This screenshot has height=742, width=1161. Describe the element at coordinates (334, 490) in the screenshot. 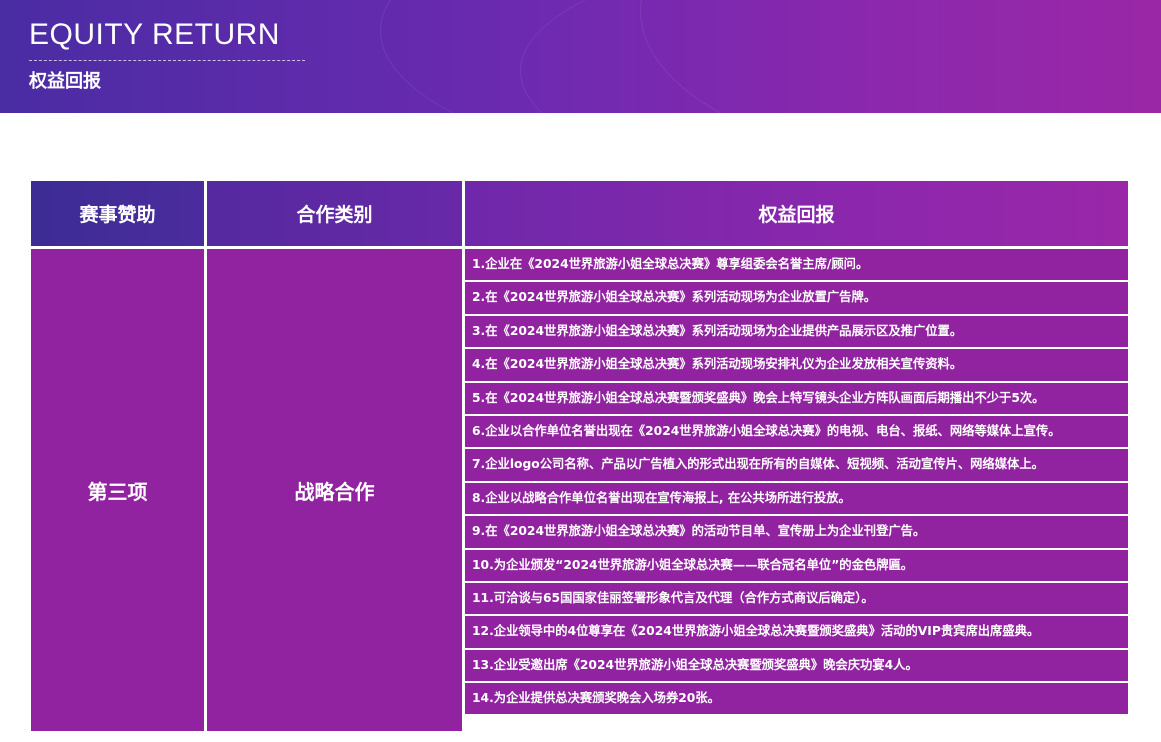

I see `cell-cooperation-category: 战略合作` at that location.